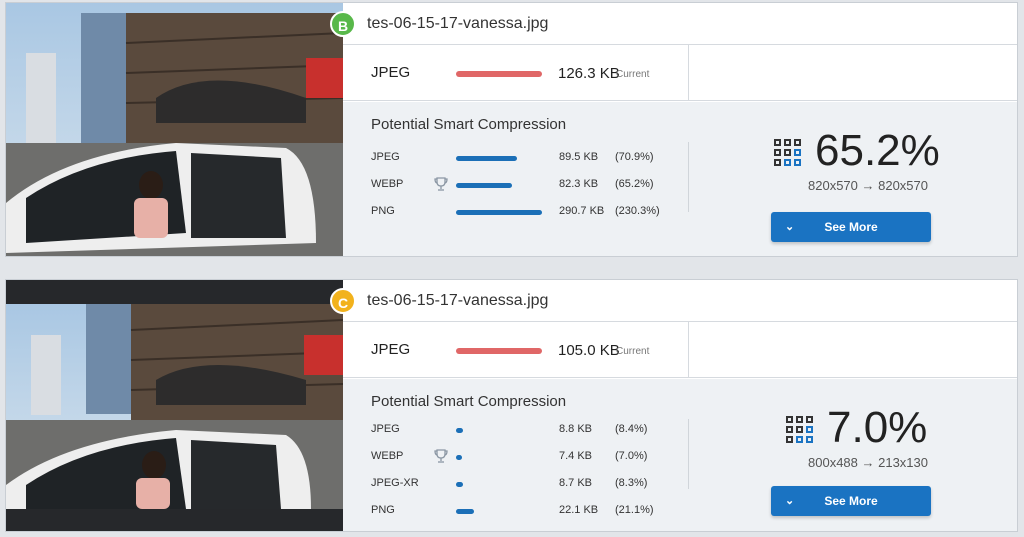 Image resolution: width=1024 pixels, height=537 pixels. I want to click on result-summary: 7.0% 800x488 → 213x130, so click(868, 436).